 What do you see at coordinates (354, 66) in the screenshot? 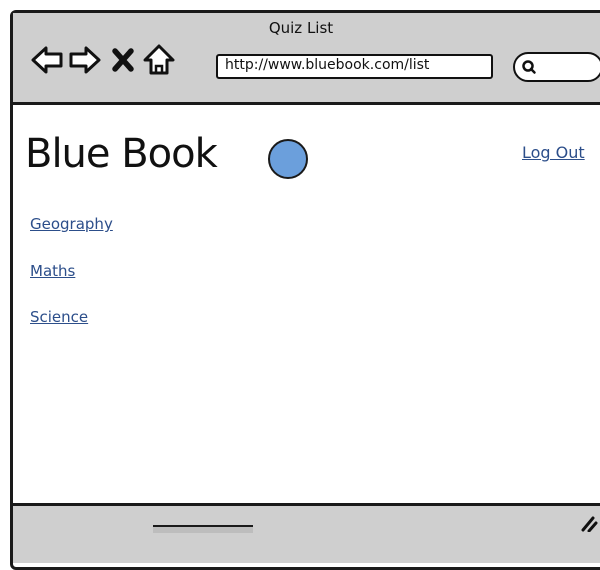
I see `address-bar: http://www.bluebook.com/list` at bounding box center [354, 66].